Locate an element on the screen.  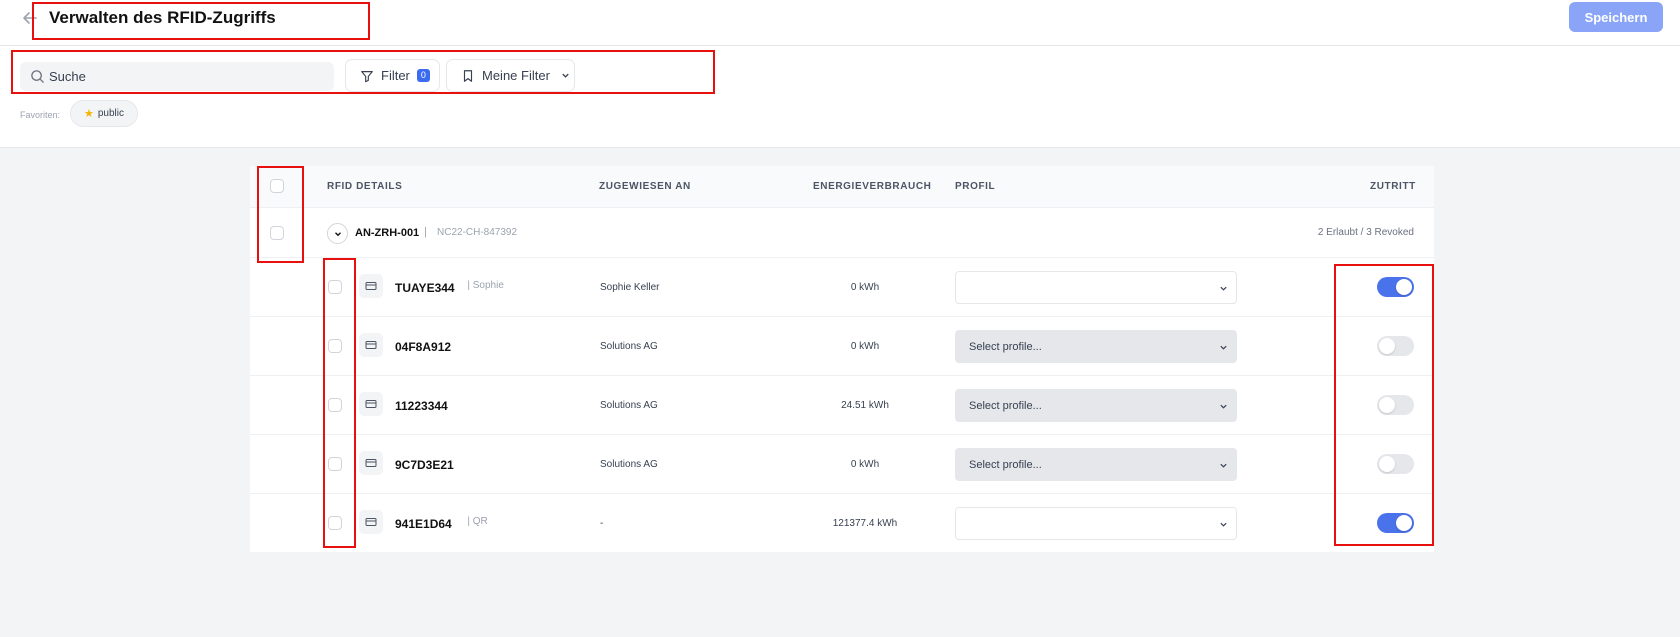
group-name: AN-ZRH-001 is located at coordinates (387, 233).